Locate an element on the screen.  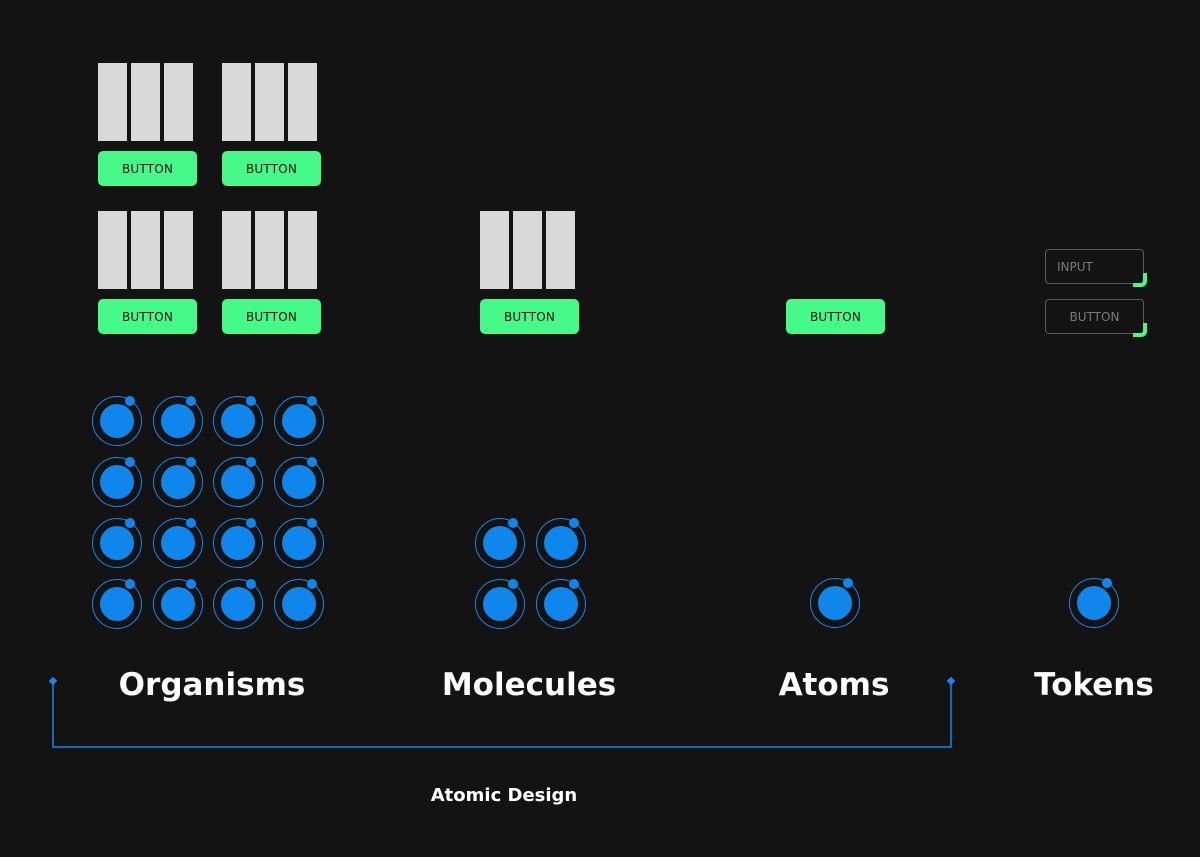
atomic-design-bracket is located at coordinates (502, 712).